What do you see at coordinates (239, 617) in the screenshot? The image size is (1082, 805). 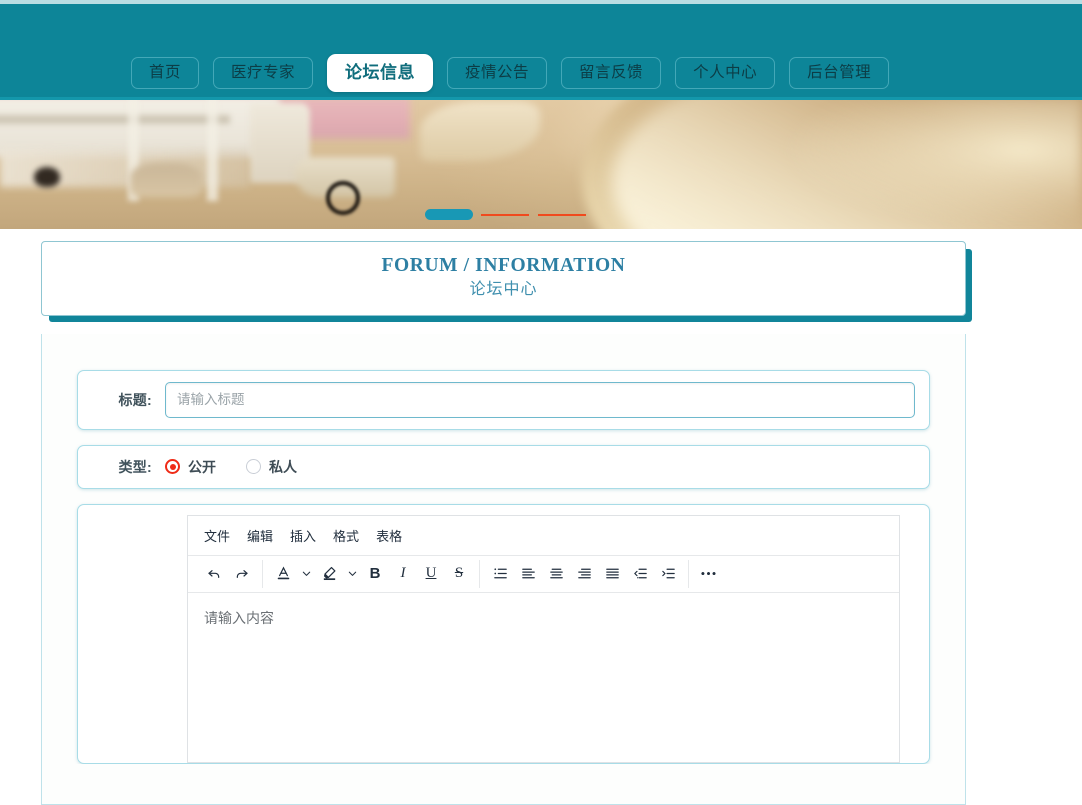 I see `content-placeholder: 请输入内容` at bounding box center [239, 617].